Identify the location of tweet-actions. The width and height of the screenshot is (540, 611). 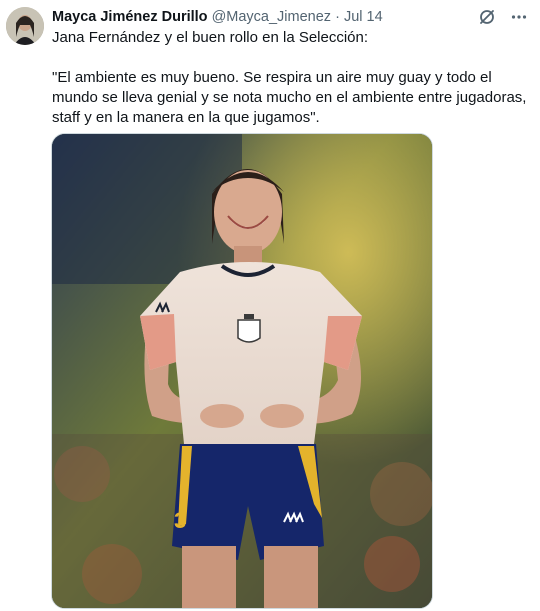
(503, 17).